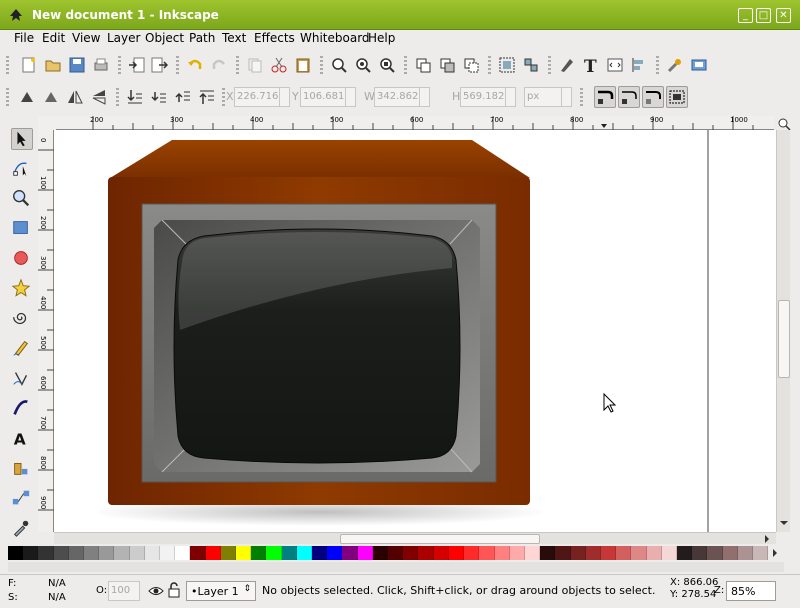 The height and width of the screenshot is (608, 800). Describe the element at coordinates (183, 97) in the screenshot. I see `raise-icon` at that location.